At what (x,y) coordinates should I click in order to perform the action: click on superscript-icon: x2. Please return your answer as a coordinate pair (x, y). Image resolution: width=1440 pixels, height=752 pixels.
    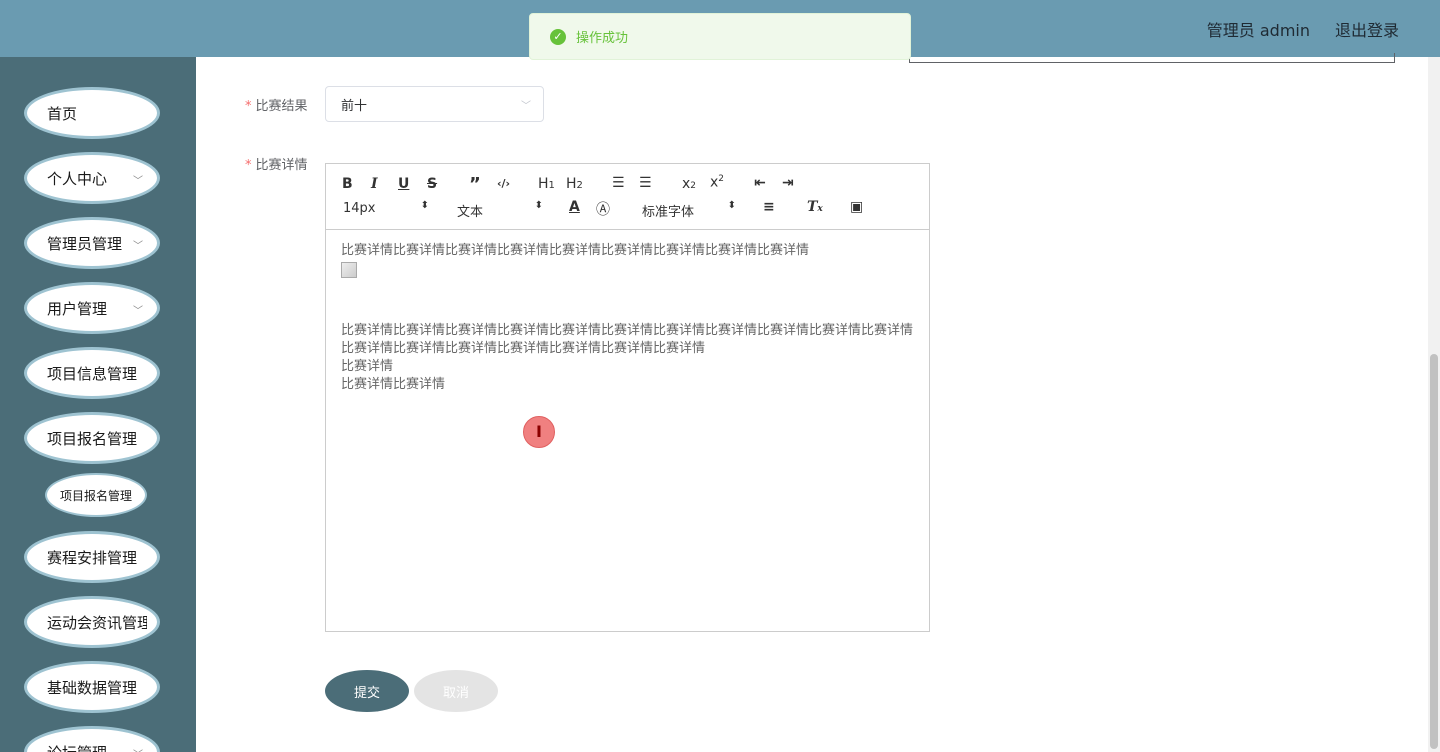
    Looking at the image, I should click on (717, 182).